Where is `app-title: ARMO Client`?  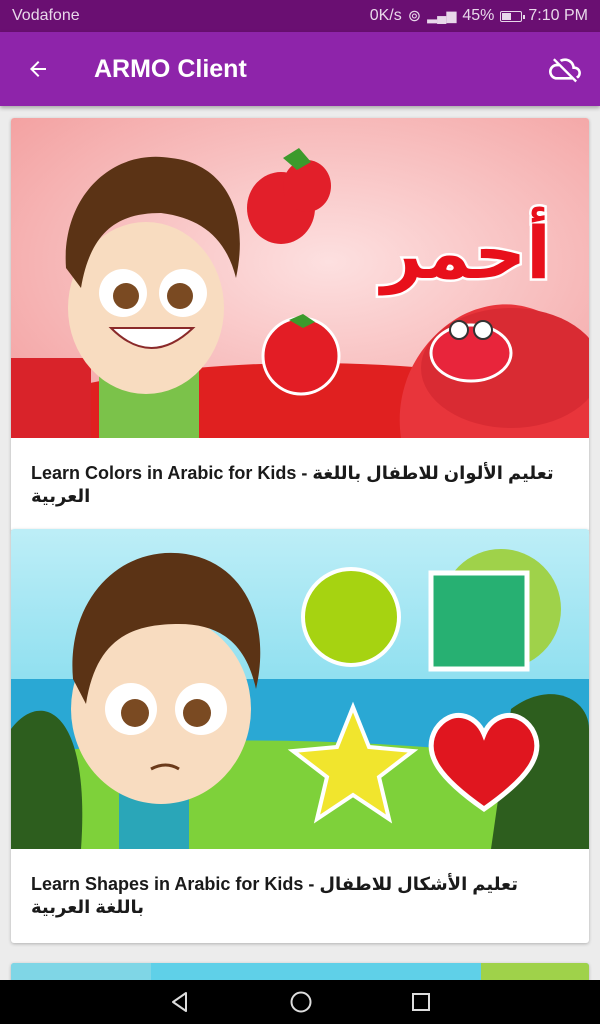 app-title: ARMO Client is located at coordinates (170, 68).